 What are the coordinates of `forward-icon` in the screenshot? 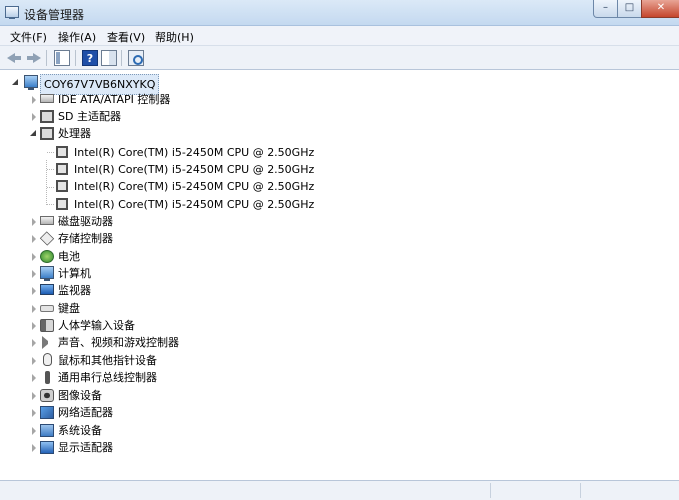 It's located at (34, 58).